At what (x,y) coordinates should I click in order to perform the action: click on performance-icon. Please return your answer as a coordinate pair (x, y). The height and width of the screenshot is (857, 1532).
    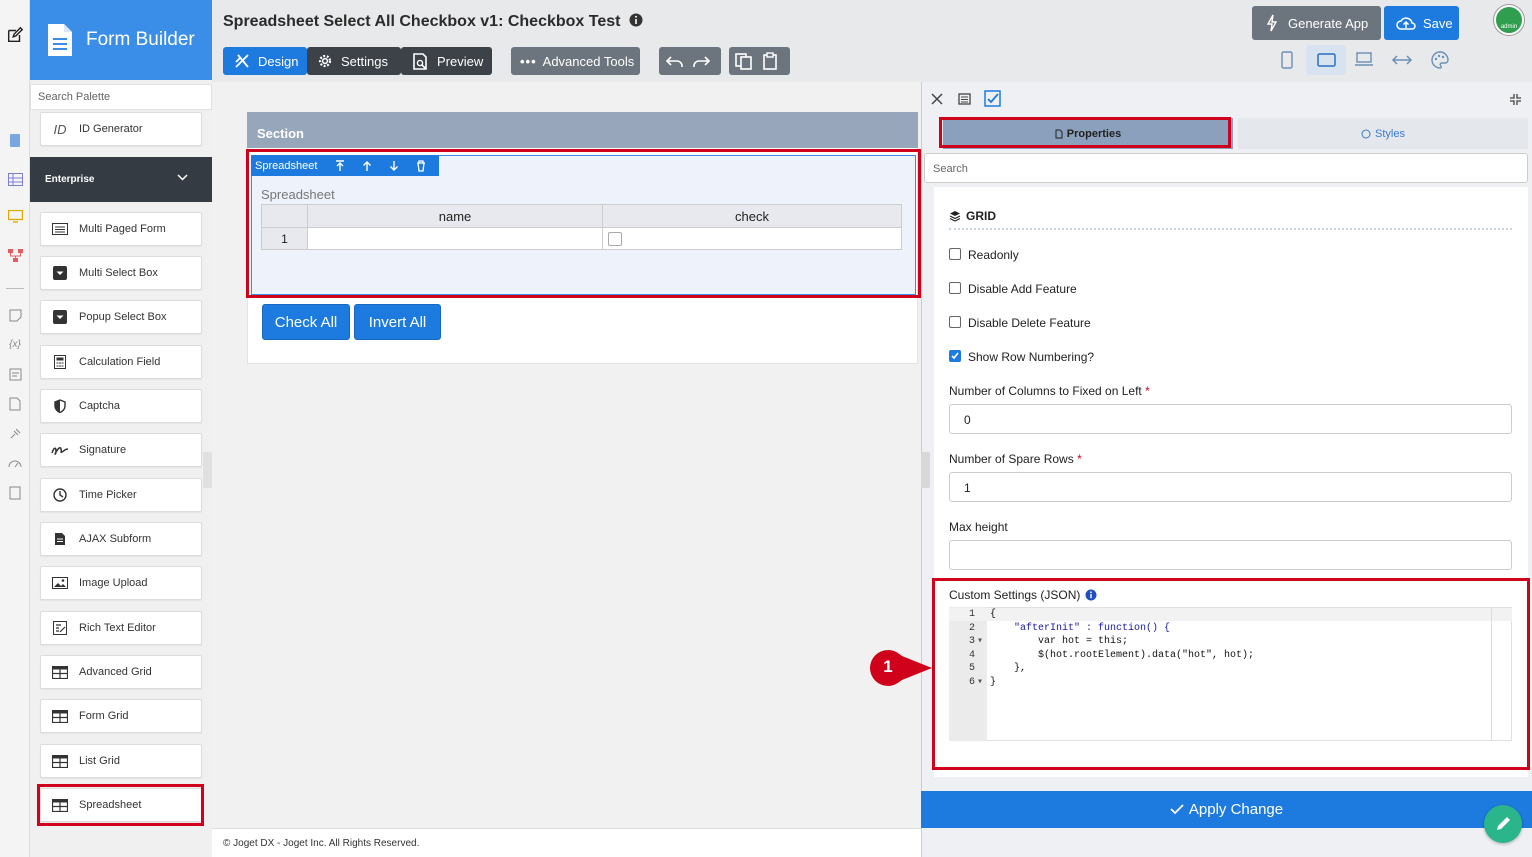
    Looking at the image, I should click on (15, 463).